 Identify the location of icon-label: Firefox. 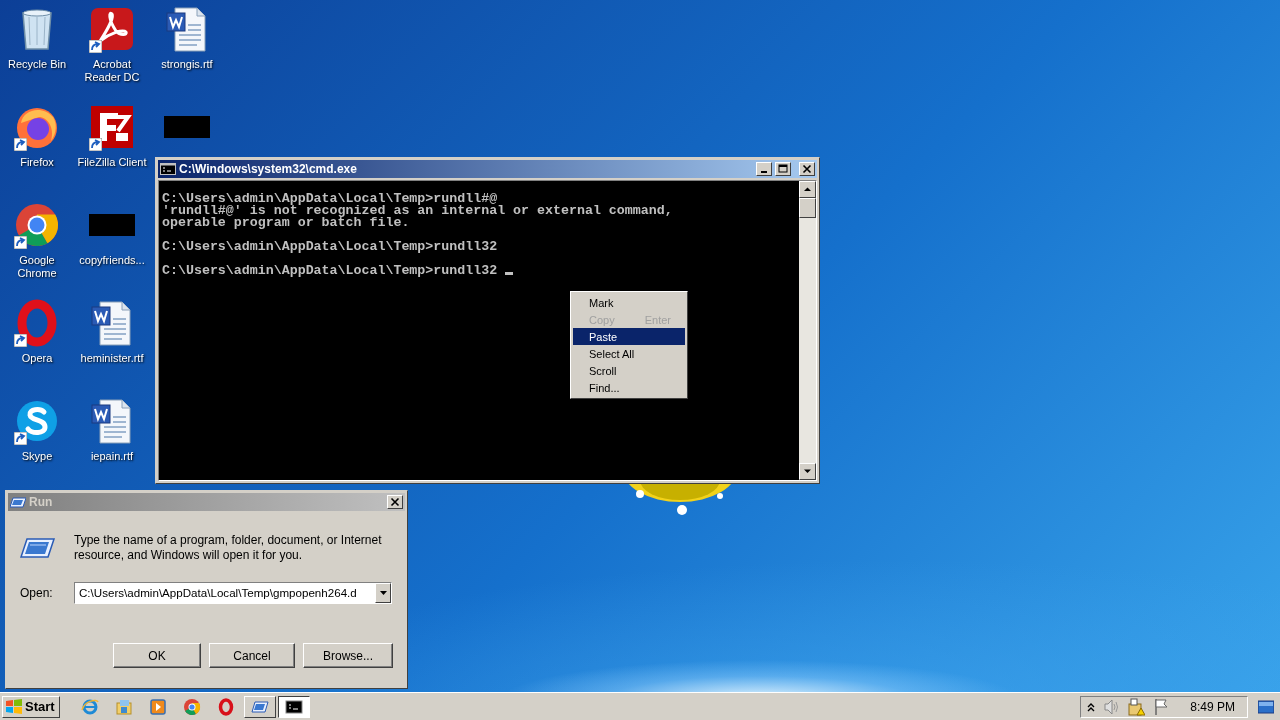
(37, 162).